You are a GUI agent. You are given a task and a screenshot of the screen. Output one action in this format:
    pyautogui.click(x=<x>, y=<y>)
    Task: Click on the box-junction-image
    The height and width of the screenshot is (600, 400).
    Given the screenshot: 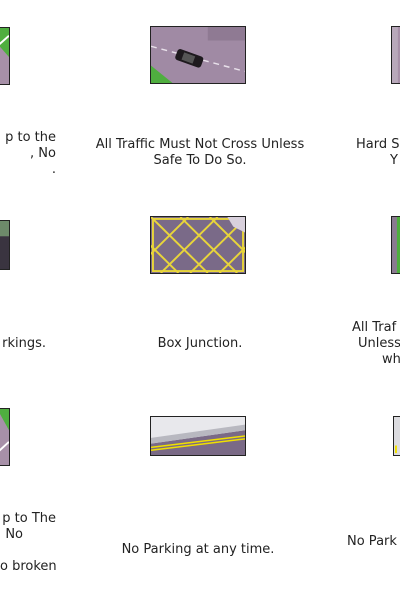 What is the action you would take?
    pyautogui.click(x=198, y=245)
    